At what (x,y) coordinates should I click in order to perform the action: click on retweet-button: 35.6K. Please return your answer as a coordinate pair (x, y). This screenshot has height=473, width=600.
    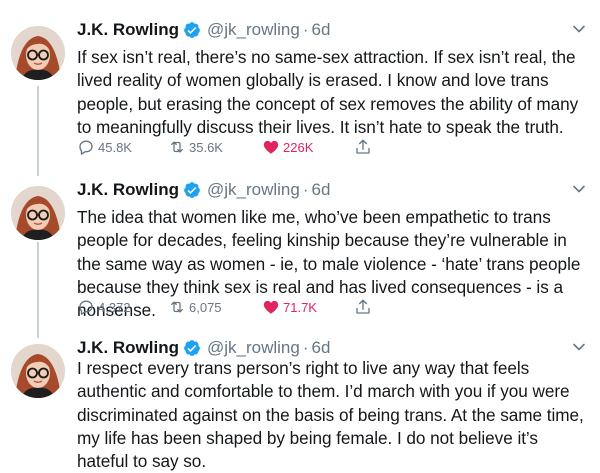
    Looking at the image, I should click on (195, 147).